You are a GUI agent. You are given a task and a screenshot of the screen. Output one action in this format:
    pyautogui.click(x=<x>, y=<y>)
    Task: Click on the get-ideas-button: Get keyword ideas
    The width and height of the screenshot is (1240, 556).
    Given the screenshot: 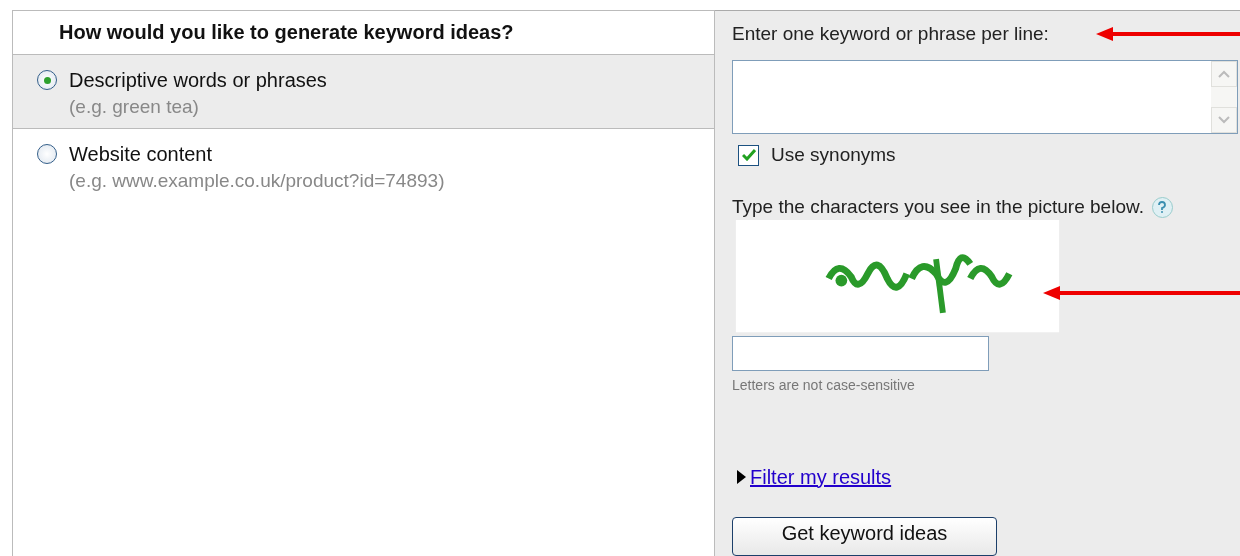 What is the action you would take?
    pyautogui.click(x=864, y=536)
    